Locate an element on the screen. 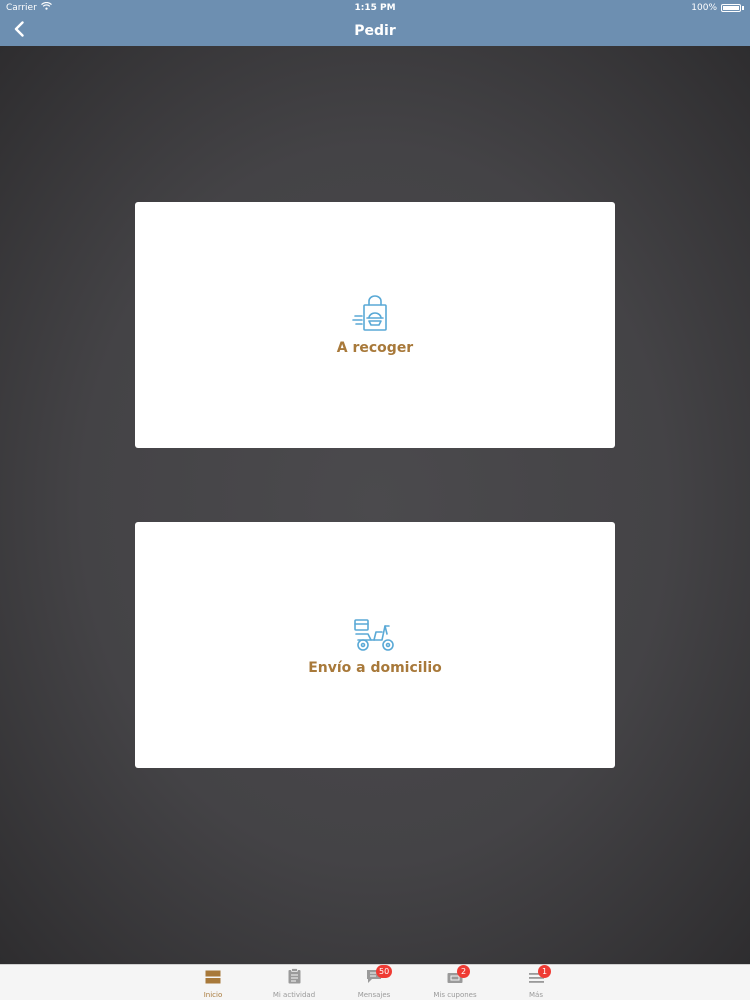 This screenshot has height=1000, width=750. tab-mas: 1 Más is located at coordinates (536, 982).